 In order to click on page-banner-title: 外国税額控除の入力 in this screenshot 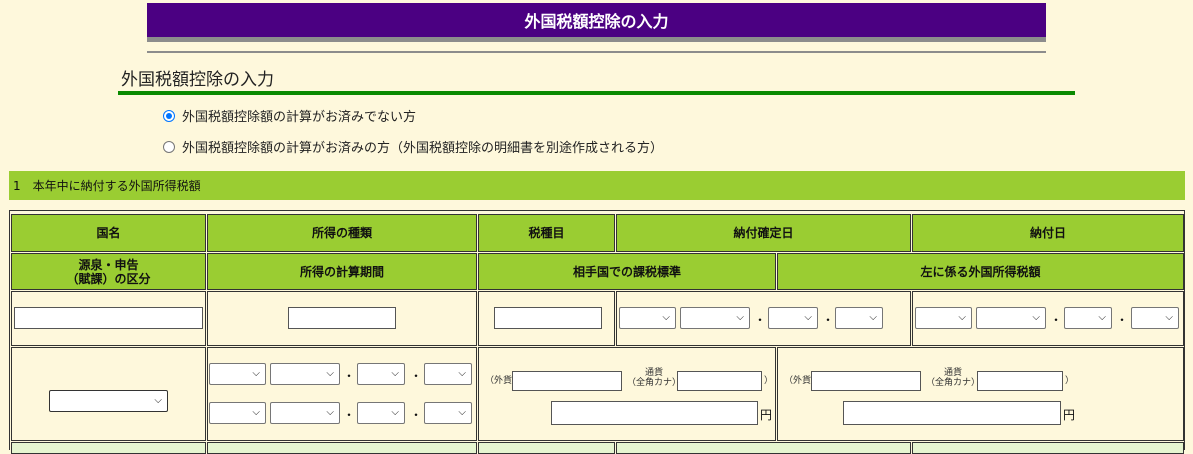, I will do `click(596, 21)`.